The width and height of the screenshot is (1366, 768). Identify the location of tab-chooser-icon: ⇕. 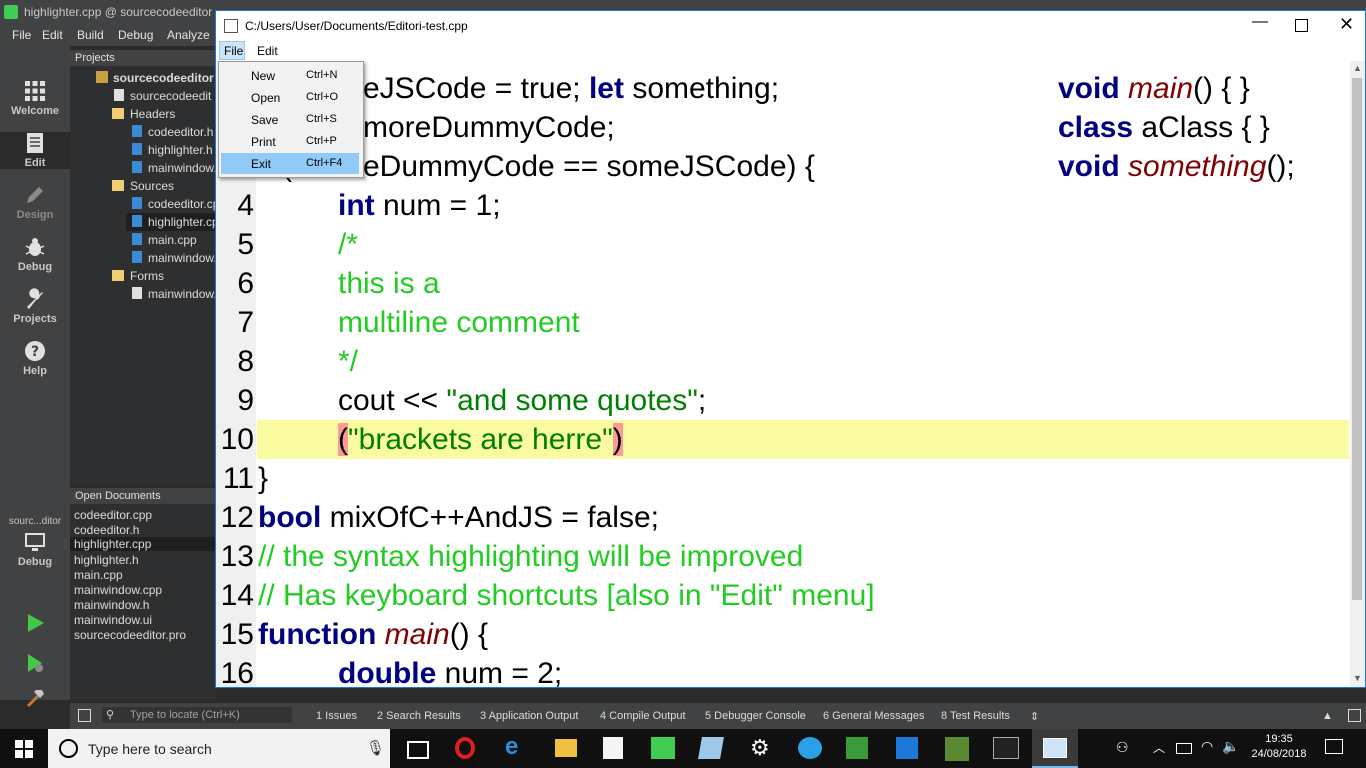
(1034, 716).